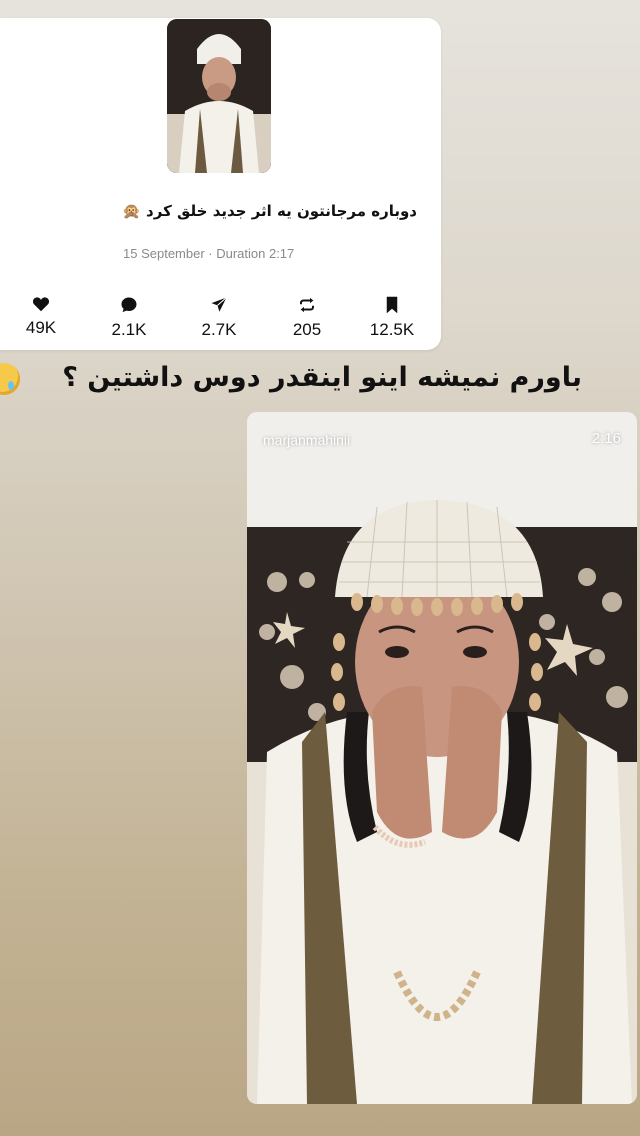 The image size is (640, 1136). I want to click on reposts-count: 205, so click(307, 329).